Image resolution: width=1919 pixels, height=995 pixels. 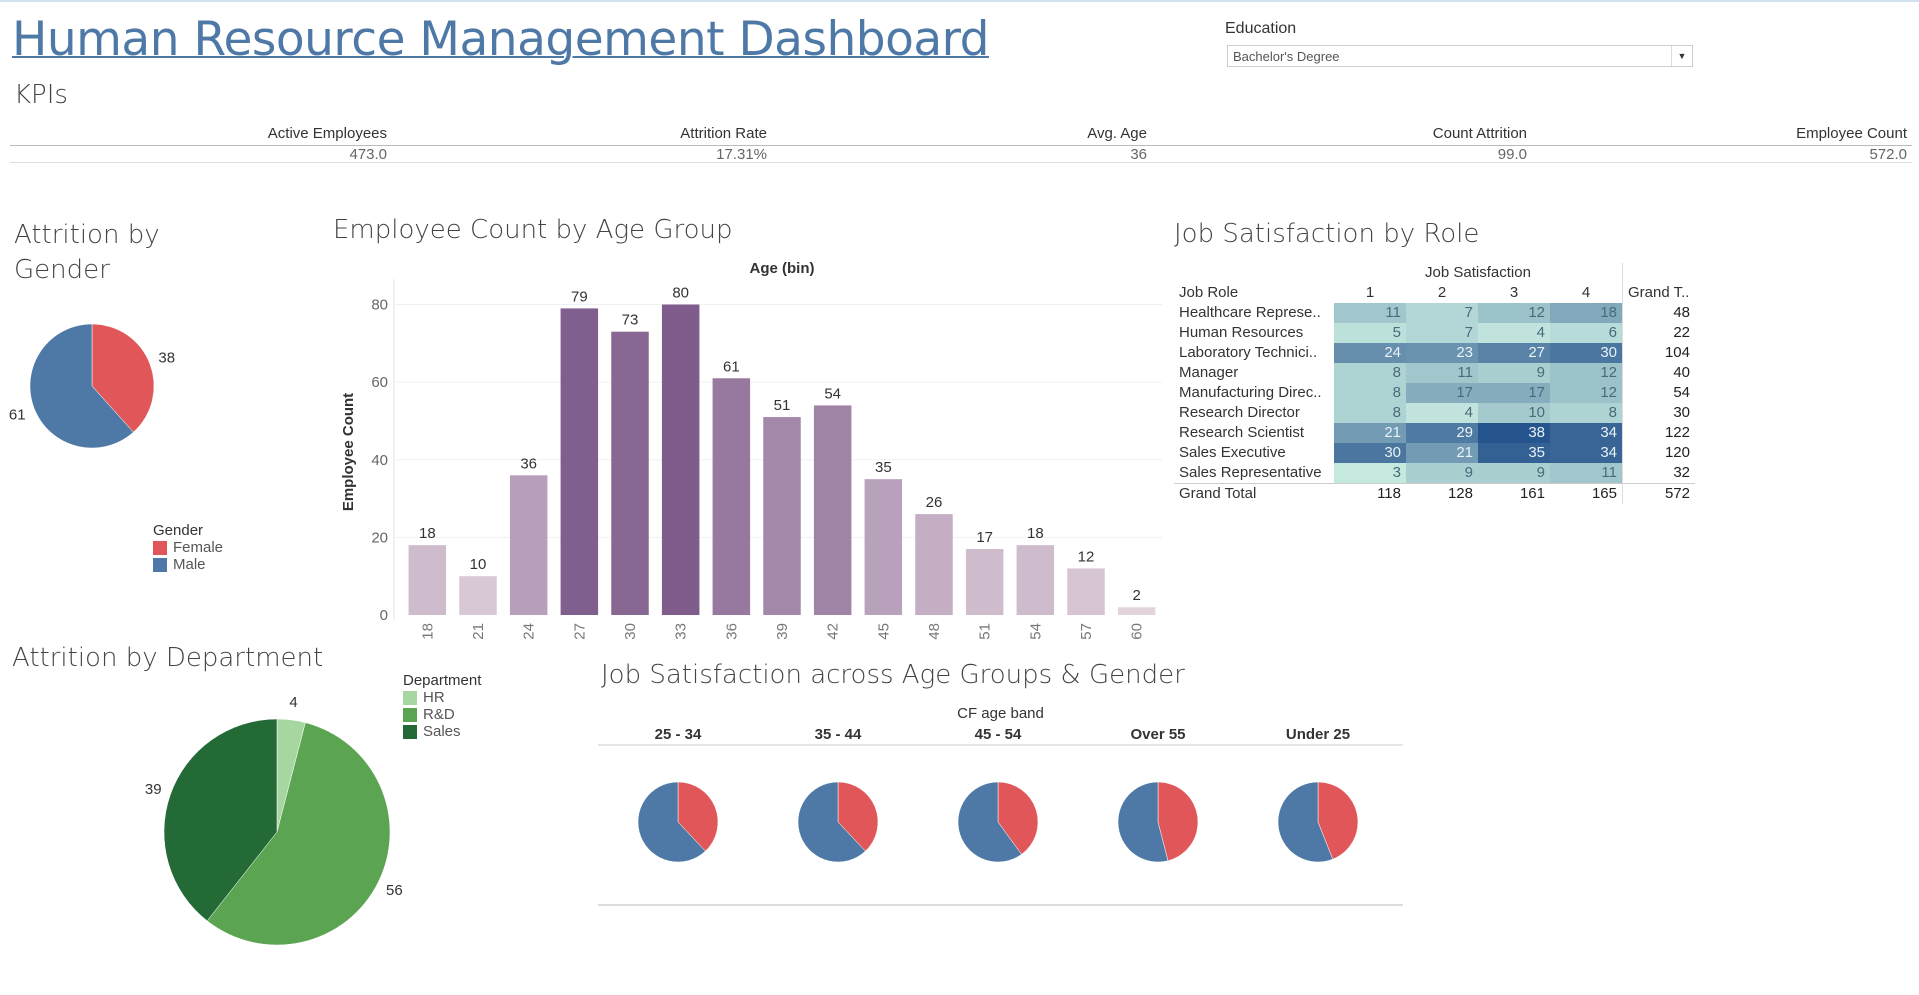 I want to click on sales-swatch, so click(x=410, y=731).